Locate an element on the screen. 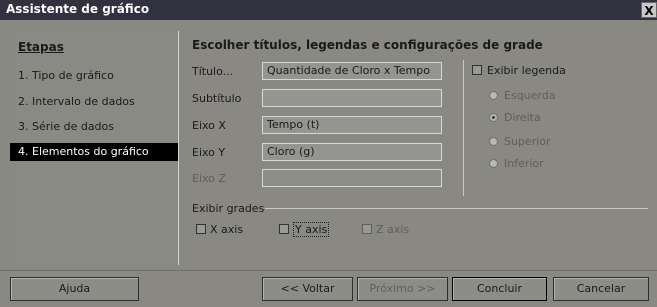  button-separator is located at coordinates (328, 270).